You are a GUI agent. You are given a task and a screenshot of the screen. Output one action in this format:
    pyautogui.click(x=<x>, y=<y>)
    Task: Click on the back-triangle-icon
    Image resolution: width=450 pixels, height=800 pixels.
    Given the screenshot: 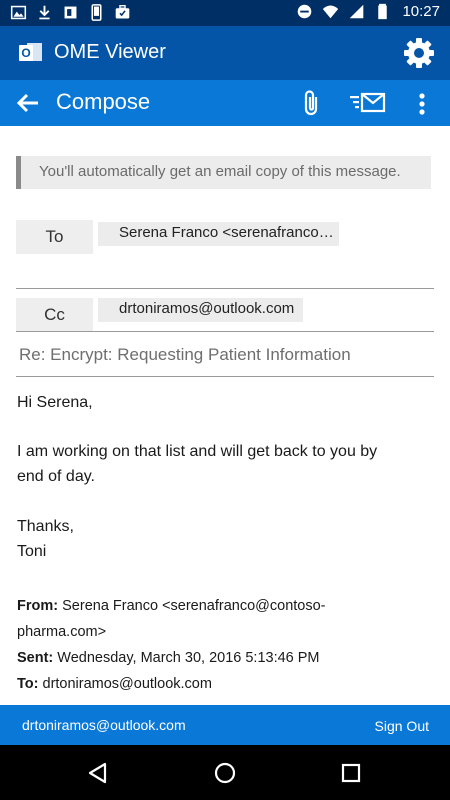 What is the action you would take?
    pyautogui.click(x=98, y=773)
    